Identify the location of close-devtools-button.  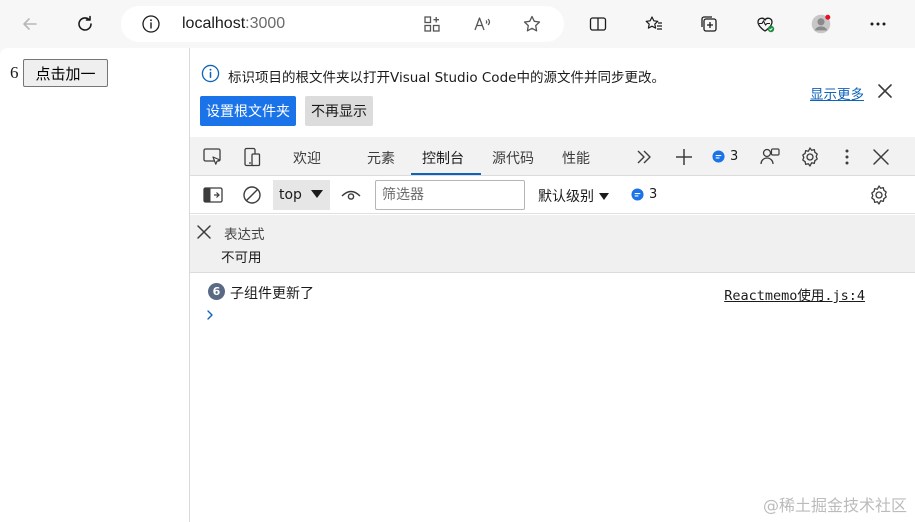
(881, 157).